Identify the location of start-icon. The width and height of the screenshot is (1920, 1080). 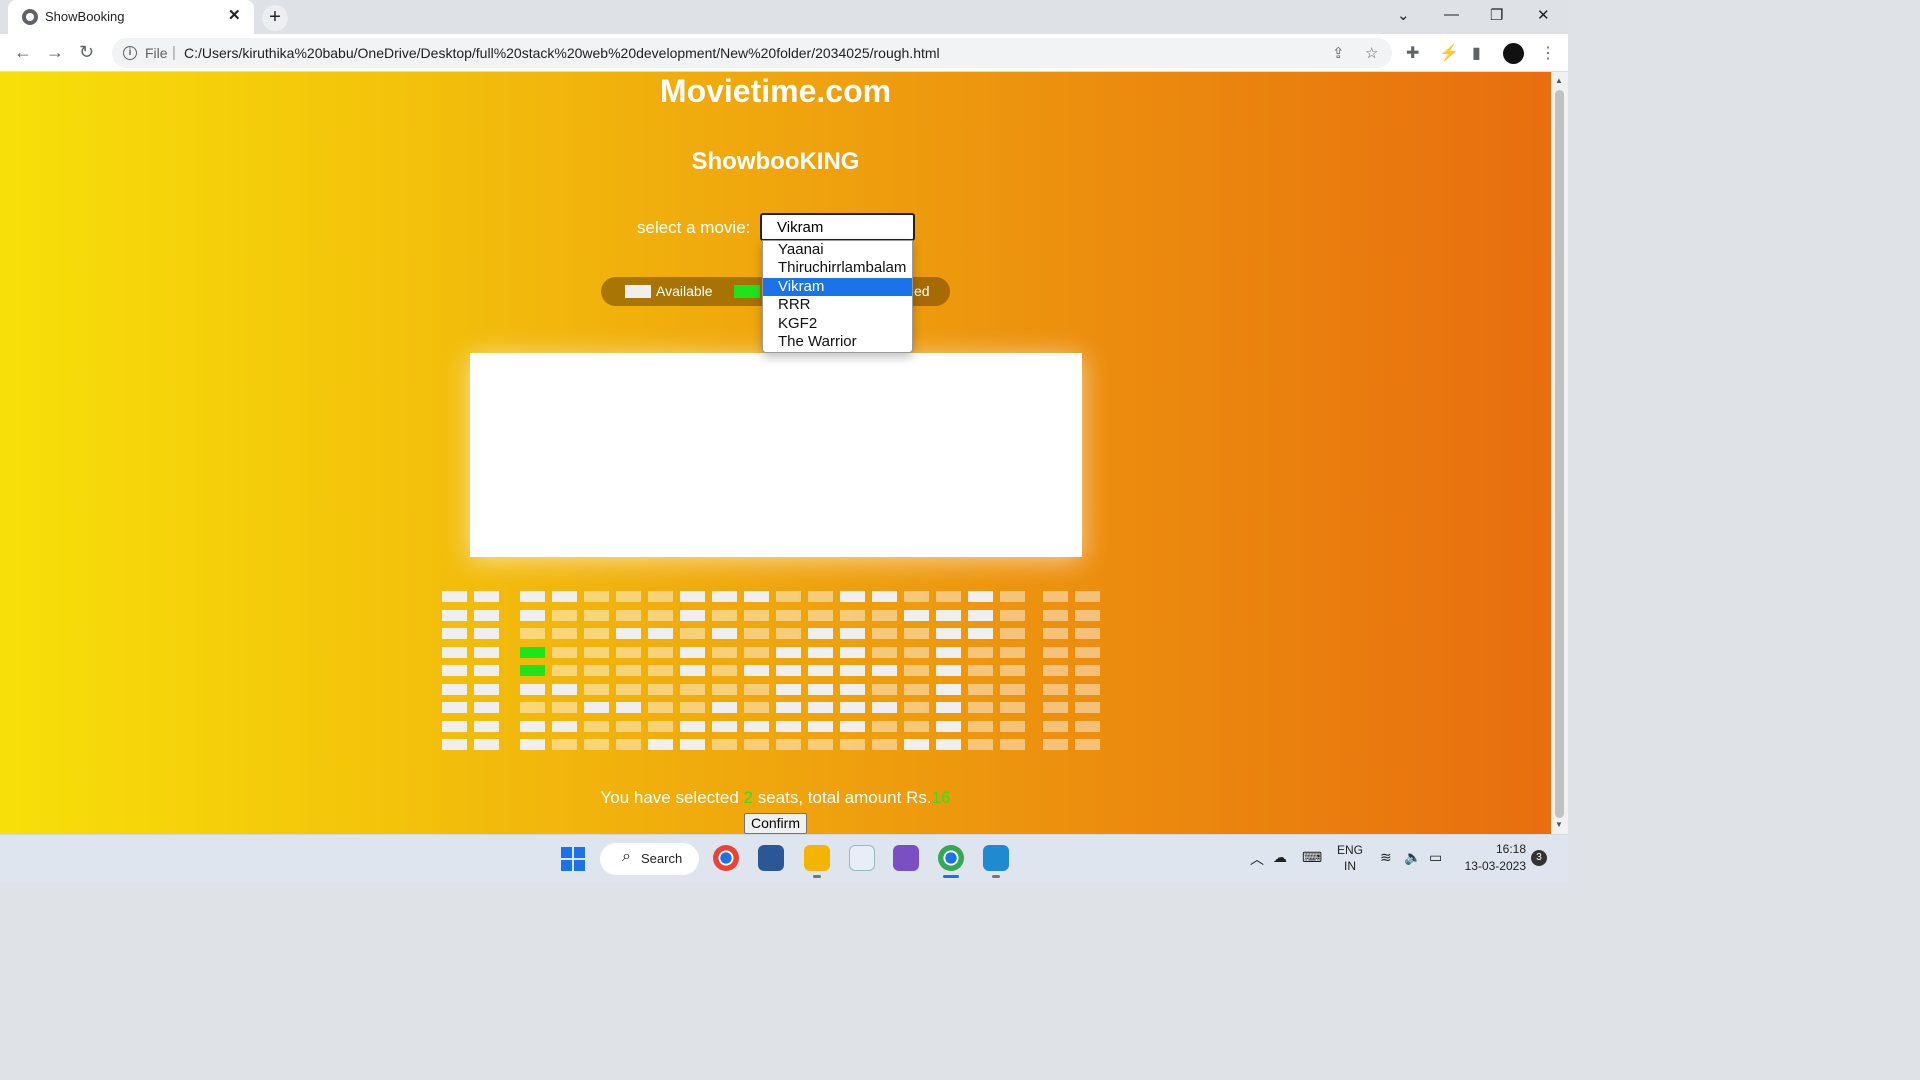
(573, 859).